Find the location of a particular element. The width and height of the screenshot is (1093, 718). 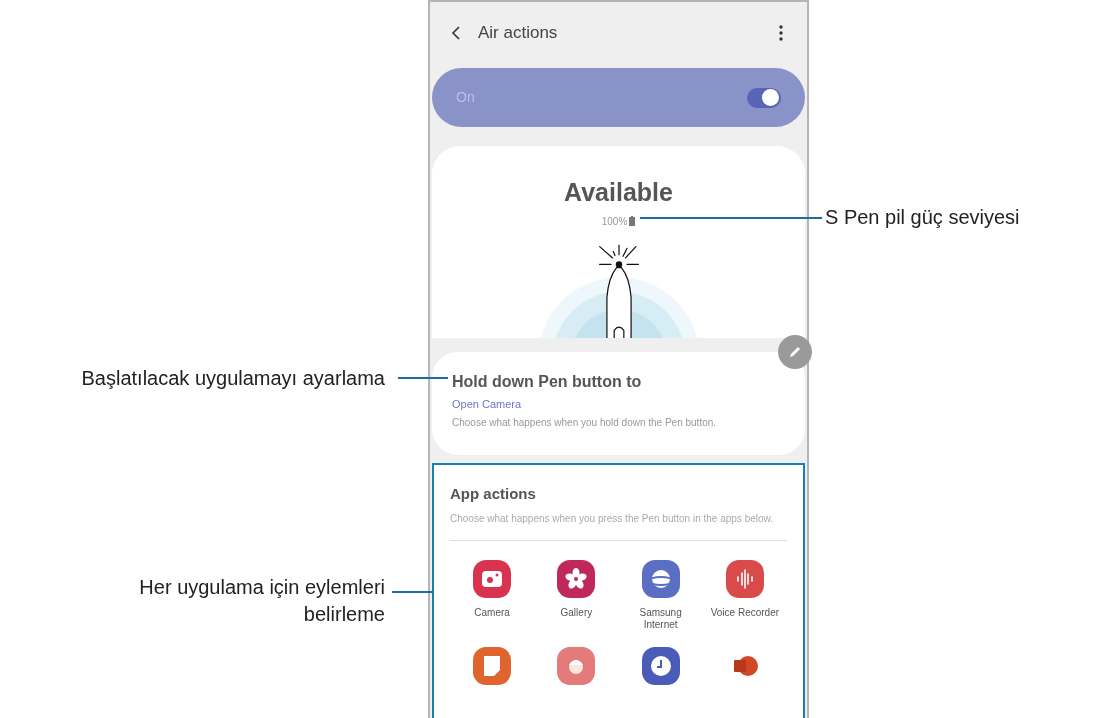

app-actions-description: Choose what happens when you press the Pen button in the apps below. is located at coordinates (612, 518).